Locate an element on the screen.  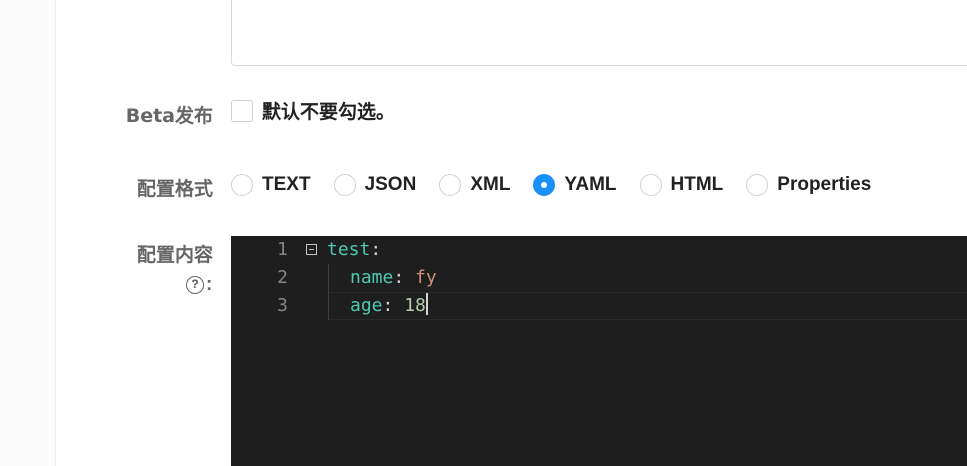
radio-circle-checked is located at coordinates (544, 185).